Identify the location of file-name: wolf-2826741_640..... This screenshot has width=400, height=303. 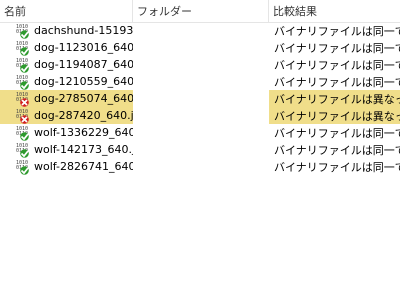
(83, 166).